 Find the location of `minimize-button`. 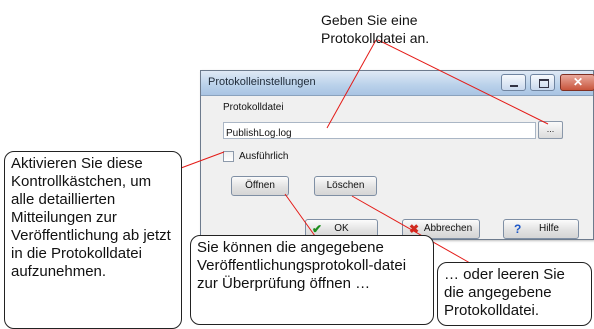

minimize-button is located at coordinates (513, 82).